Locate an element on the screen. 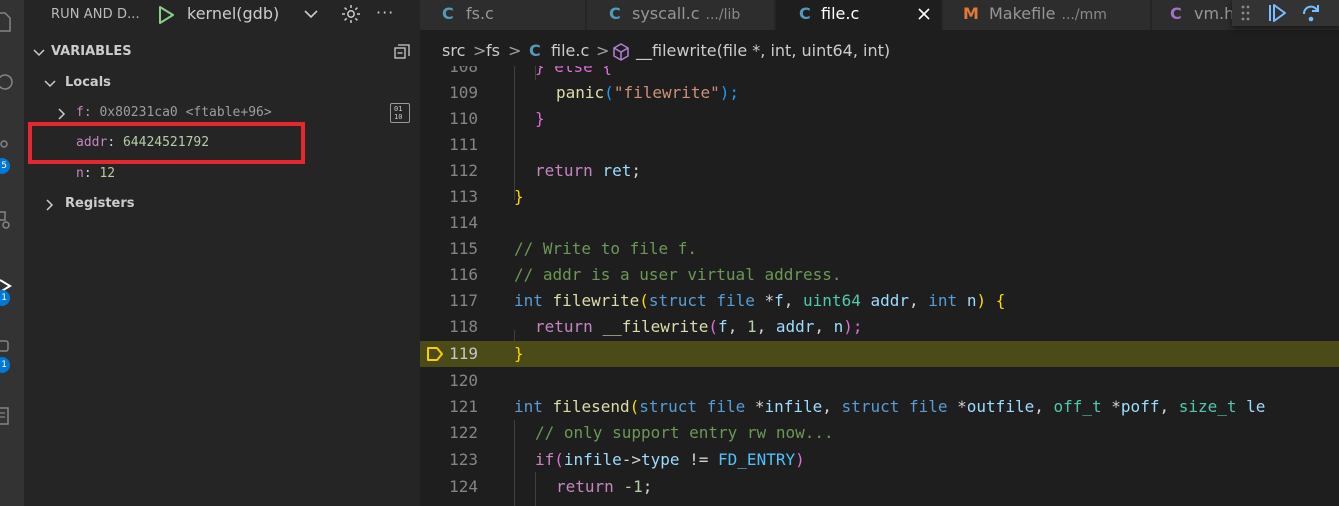 The height and width of the screenshot is (506, 1339). drag-handle-icon is located at coordinates (1246, 15).